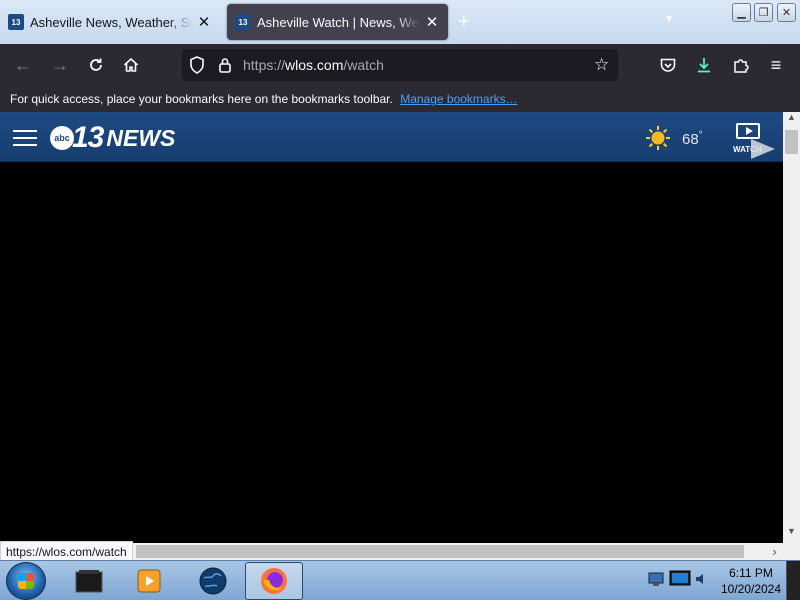 The width and height of the screenshot is (800, 600). I want to click on windows-logo-icon, so click(26, 581).